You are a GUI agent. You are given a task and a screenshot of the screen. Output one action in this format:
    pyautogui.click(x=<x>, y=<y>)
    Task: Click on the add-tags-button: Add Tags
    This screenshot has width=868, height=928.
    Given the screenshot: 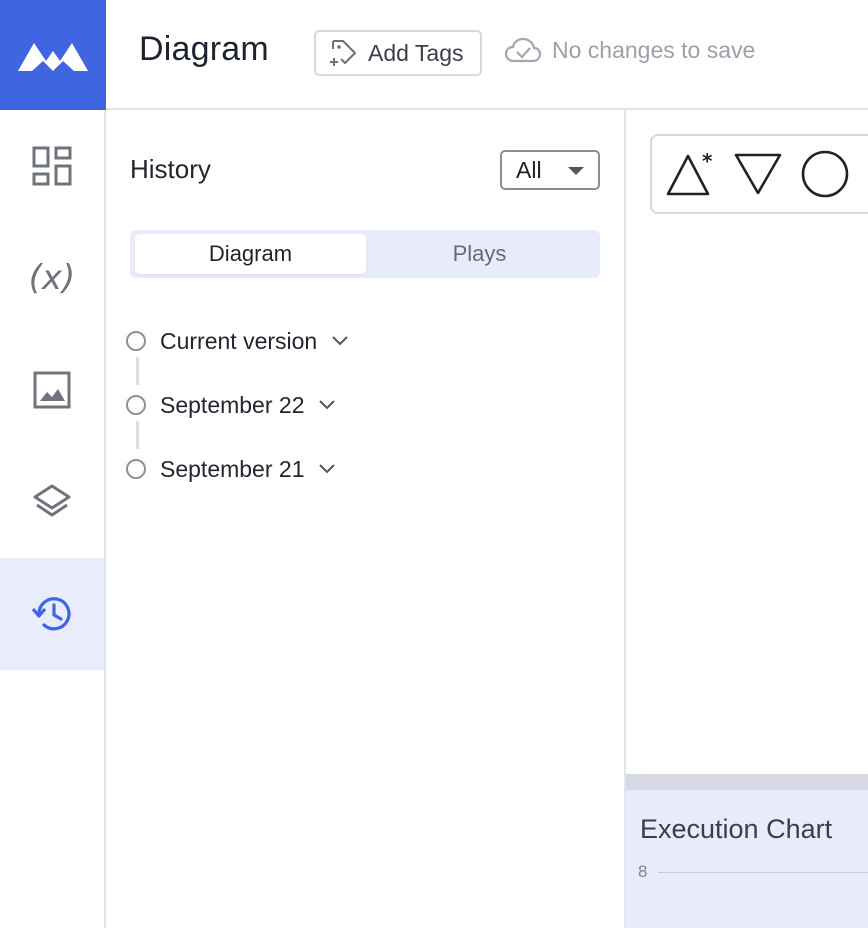 What is the action you would take?
    pyautogui.click(x=398, y=53)
    